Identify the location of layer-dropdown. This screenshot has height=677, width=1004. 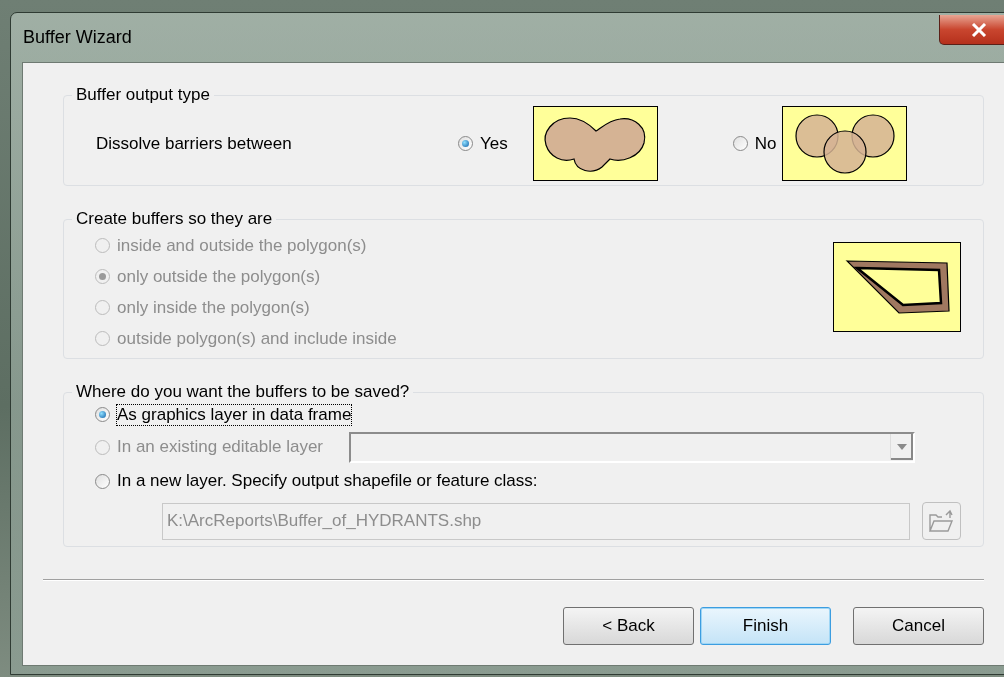
(632, 447).